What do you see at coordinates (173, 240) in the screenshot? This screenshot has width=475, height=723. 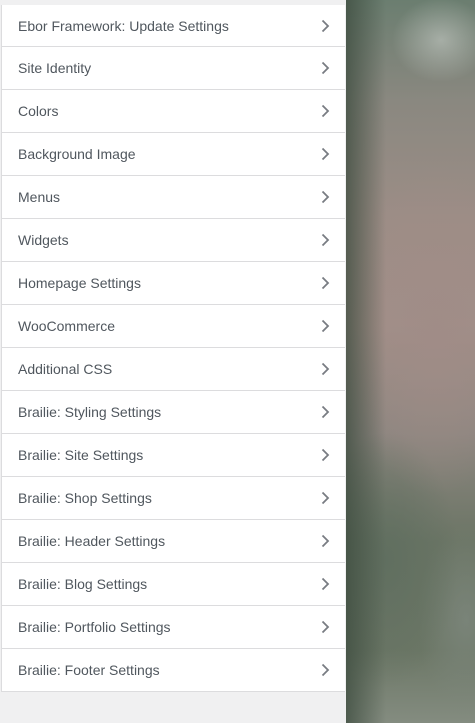 I see `panel-widgets: Widgets` at bounding box center [173, 240].